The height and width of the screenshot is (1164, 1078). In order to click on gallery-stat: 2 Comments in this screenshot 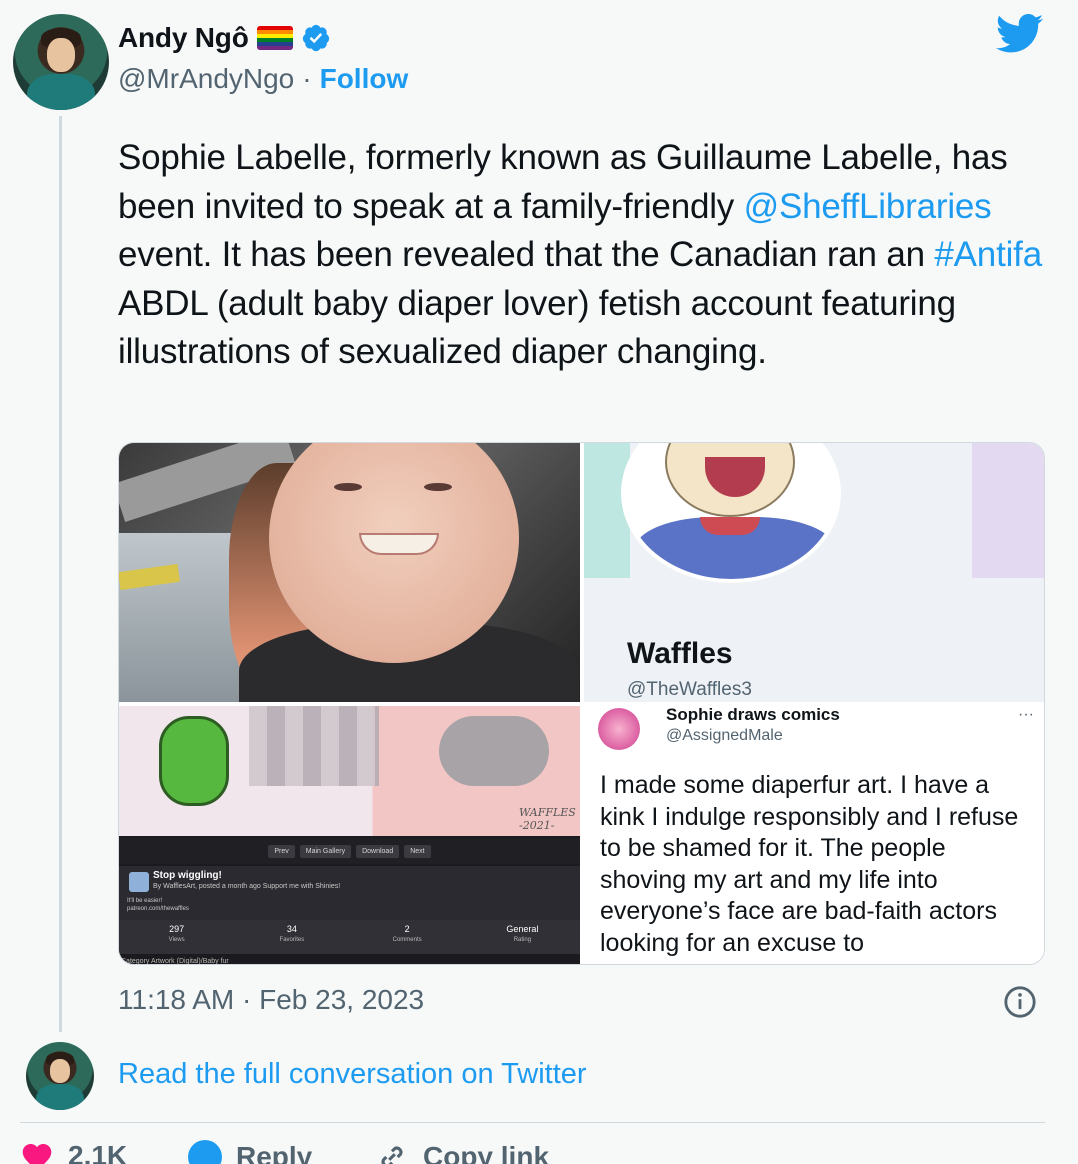, I will do `click(407, 933)`.